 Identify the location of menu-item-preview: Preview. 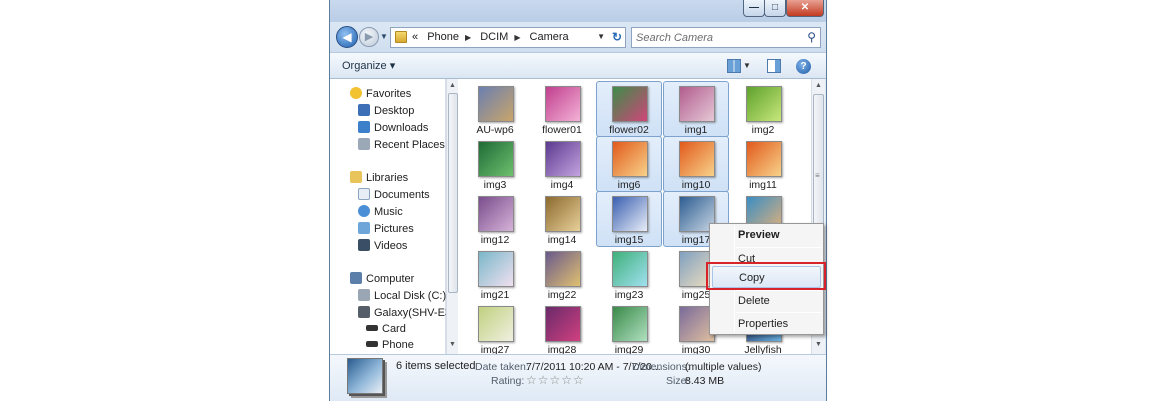
(766, 235).